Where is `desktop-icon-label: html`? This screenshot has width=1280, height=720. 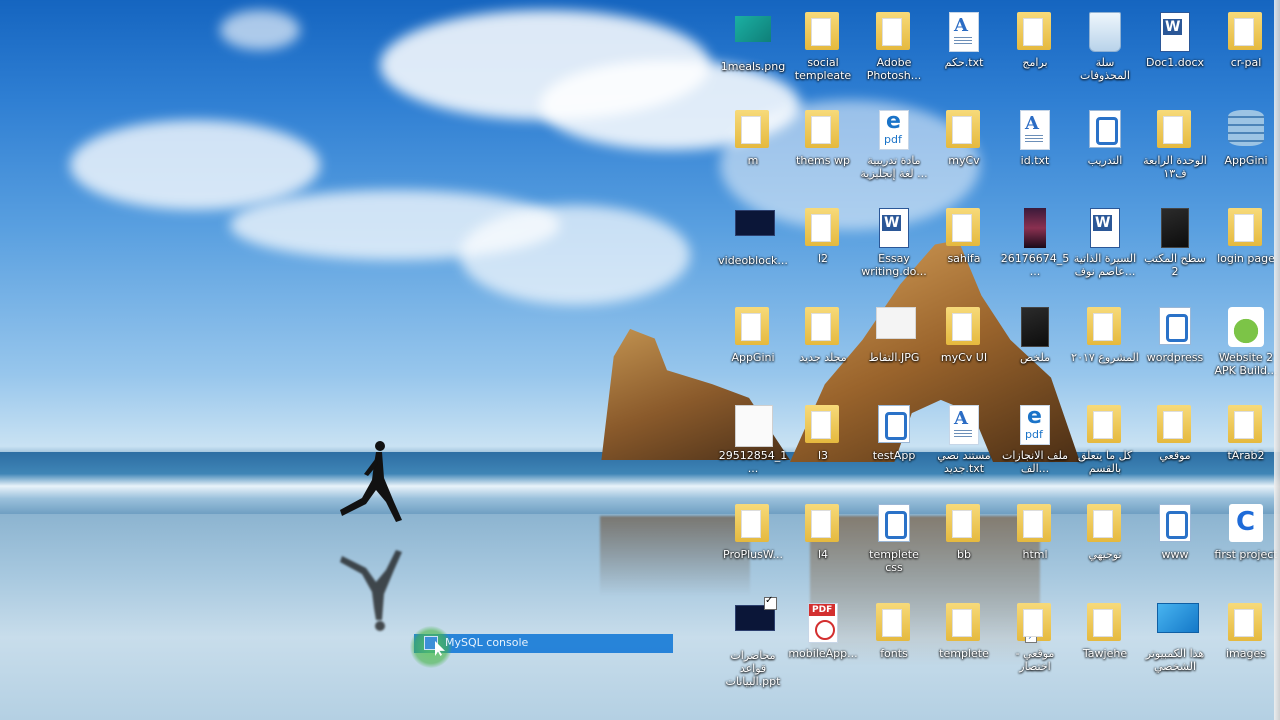 desktop-icon-label: html is located at coordinates (1035, 554).